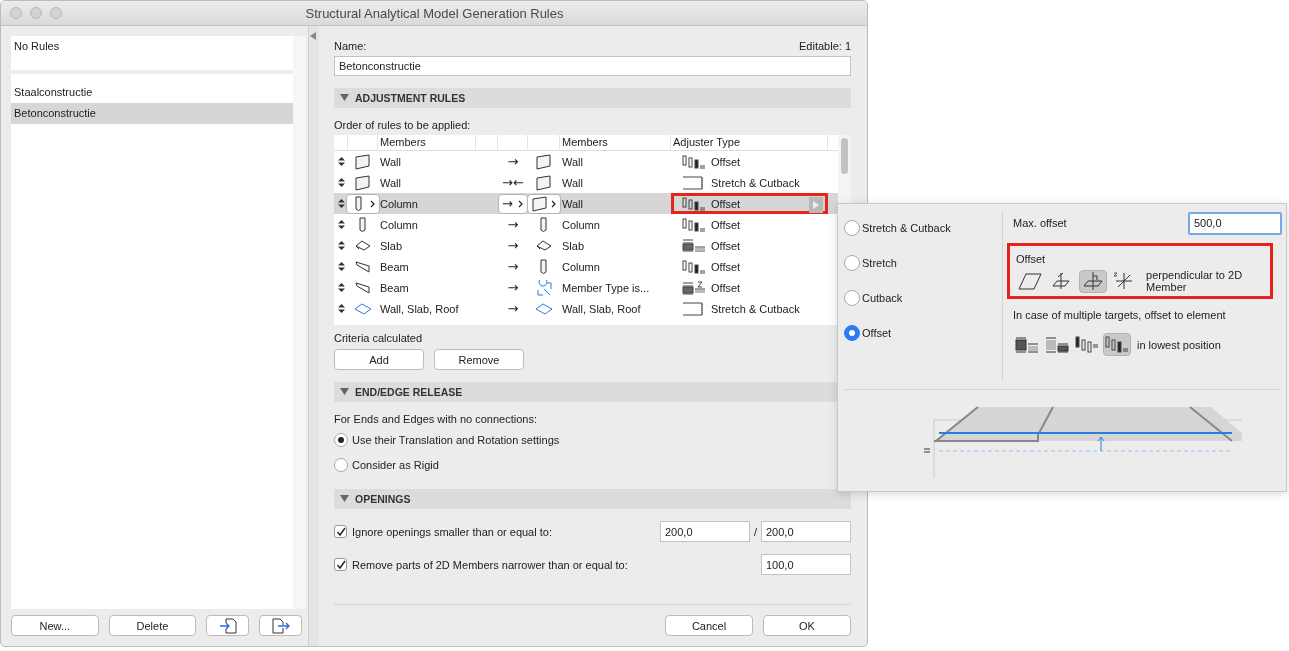  I want to click on section-header: ADJUSTMENT RULES, so click(592, 98).